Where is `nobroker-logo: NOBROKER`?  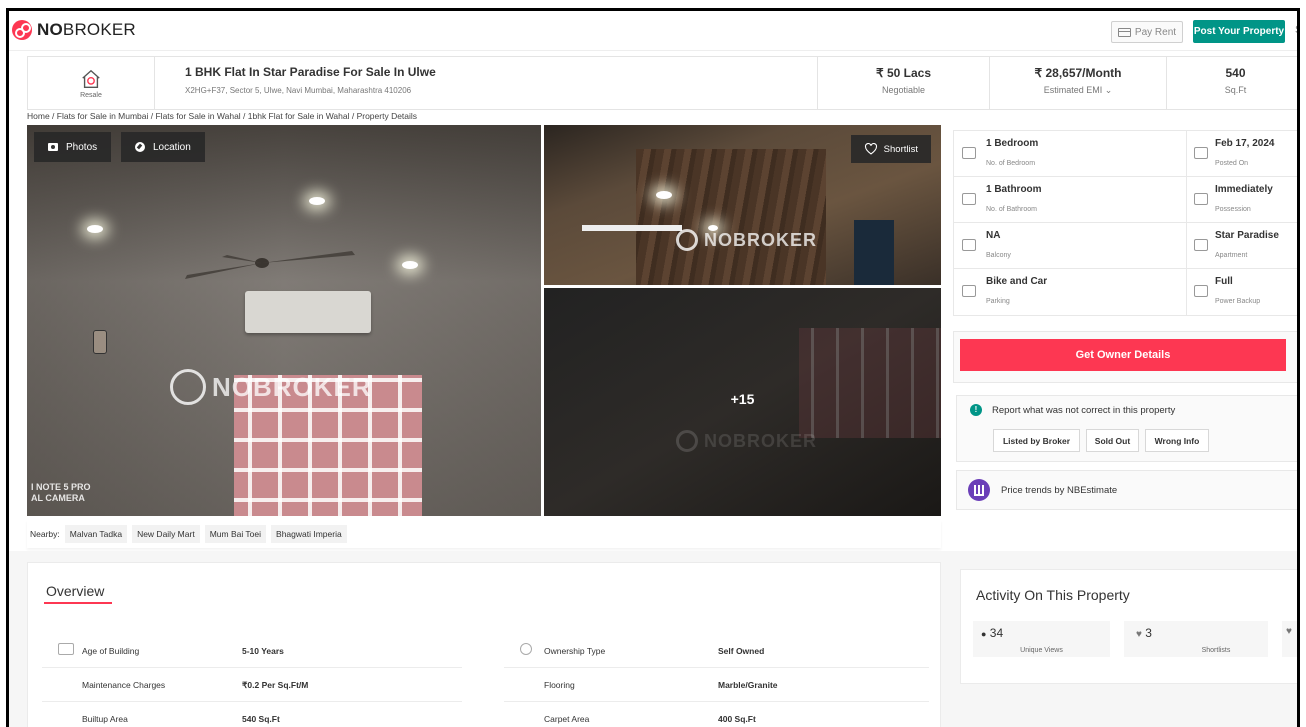 nobroker-logo: NOBROKER is located at coordinates (74, 30).